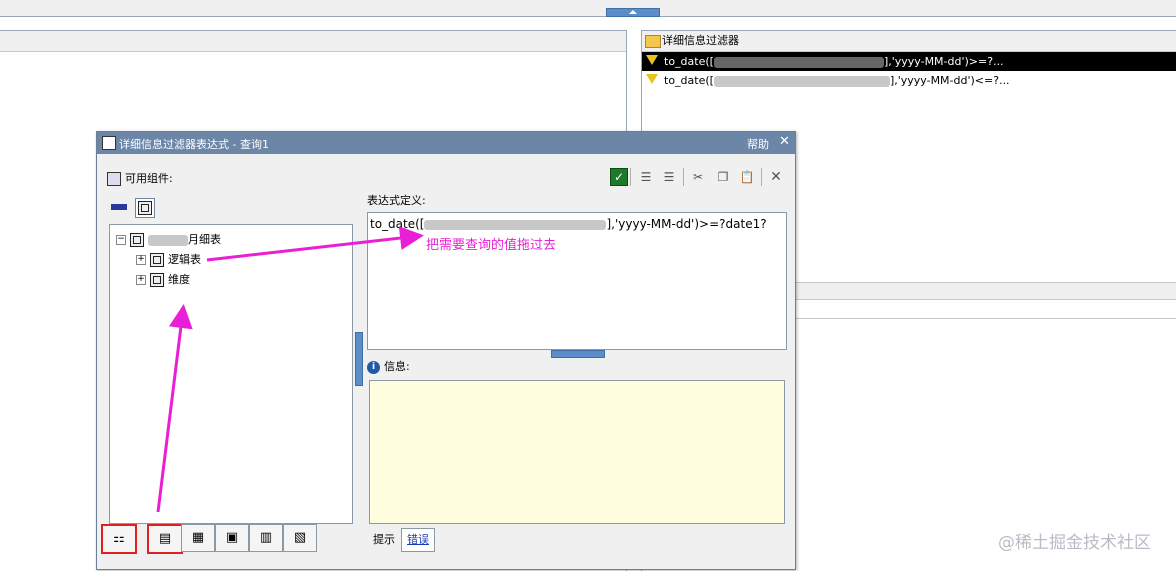 The image size is (1176, 571). I want to click on drag-arrow, so click(315, 244).